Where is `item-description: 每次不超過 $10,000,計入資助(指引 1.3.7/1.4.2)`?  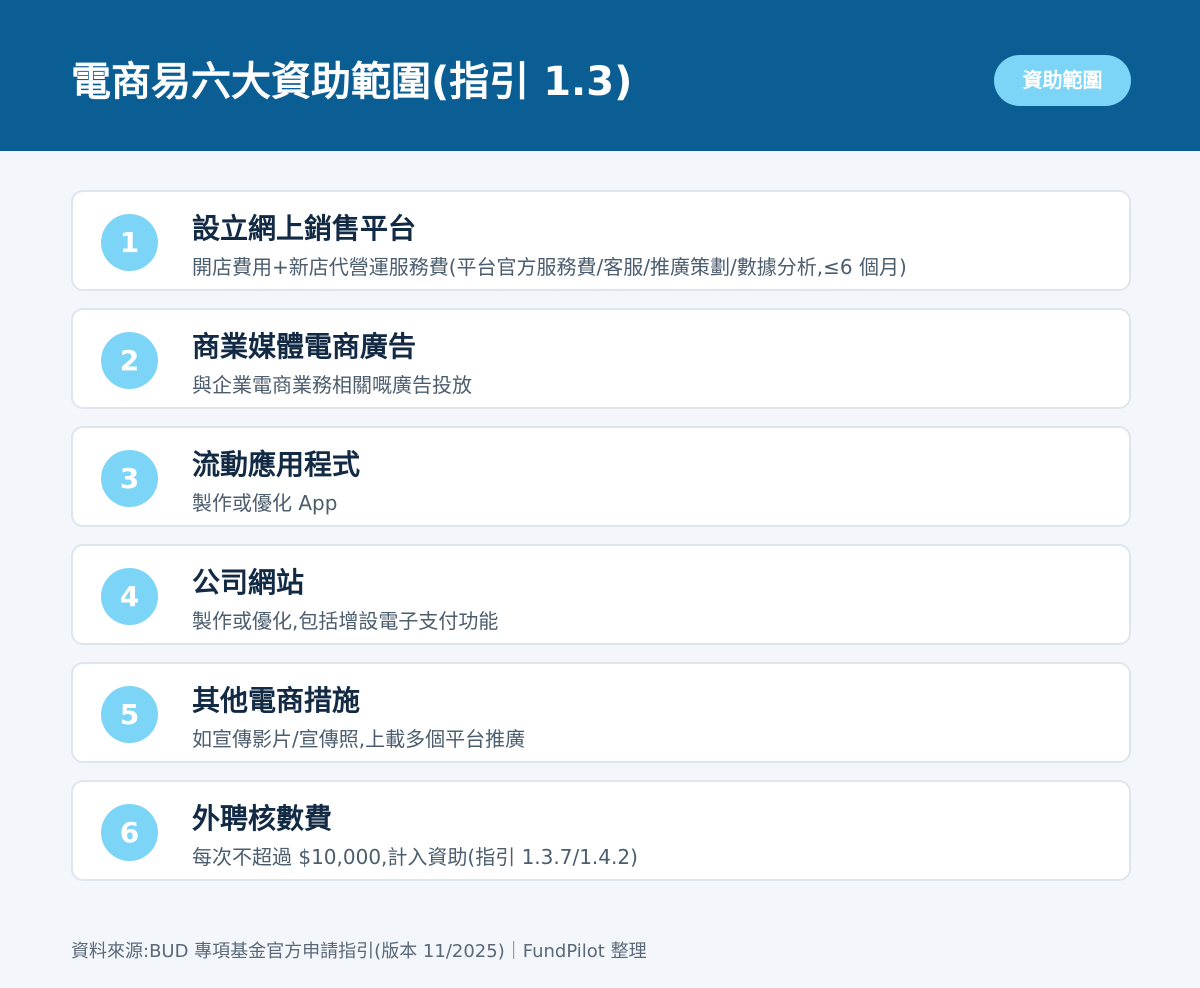 item-description: 每次不超過 $10,000,計入資助(指引 1.3.7/1.4.2) is located at coordinates (415, 857).